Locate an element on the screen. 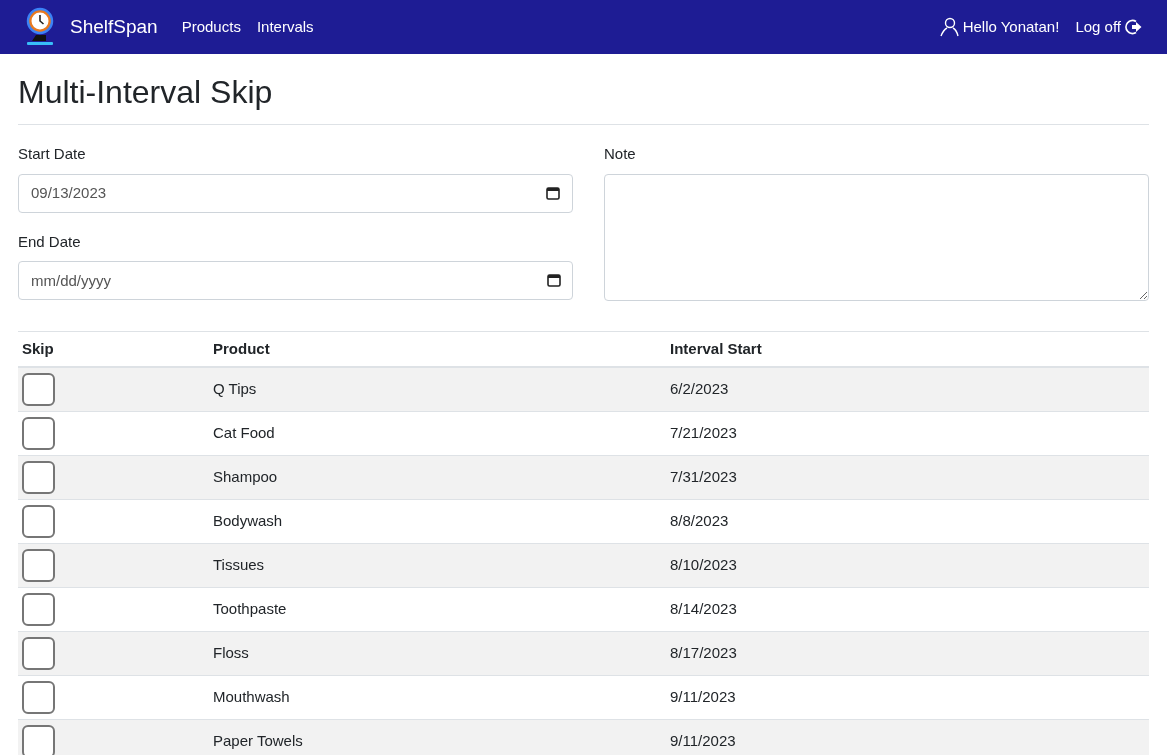 The height and width of the screenshot is (755, 1167). table-cell: 8/14/2023 is located at coordinates (907, 609).